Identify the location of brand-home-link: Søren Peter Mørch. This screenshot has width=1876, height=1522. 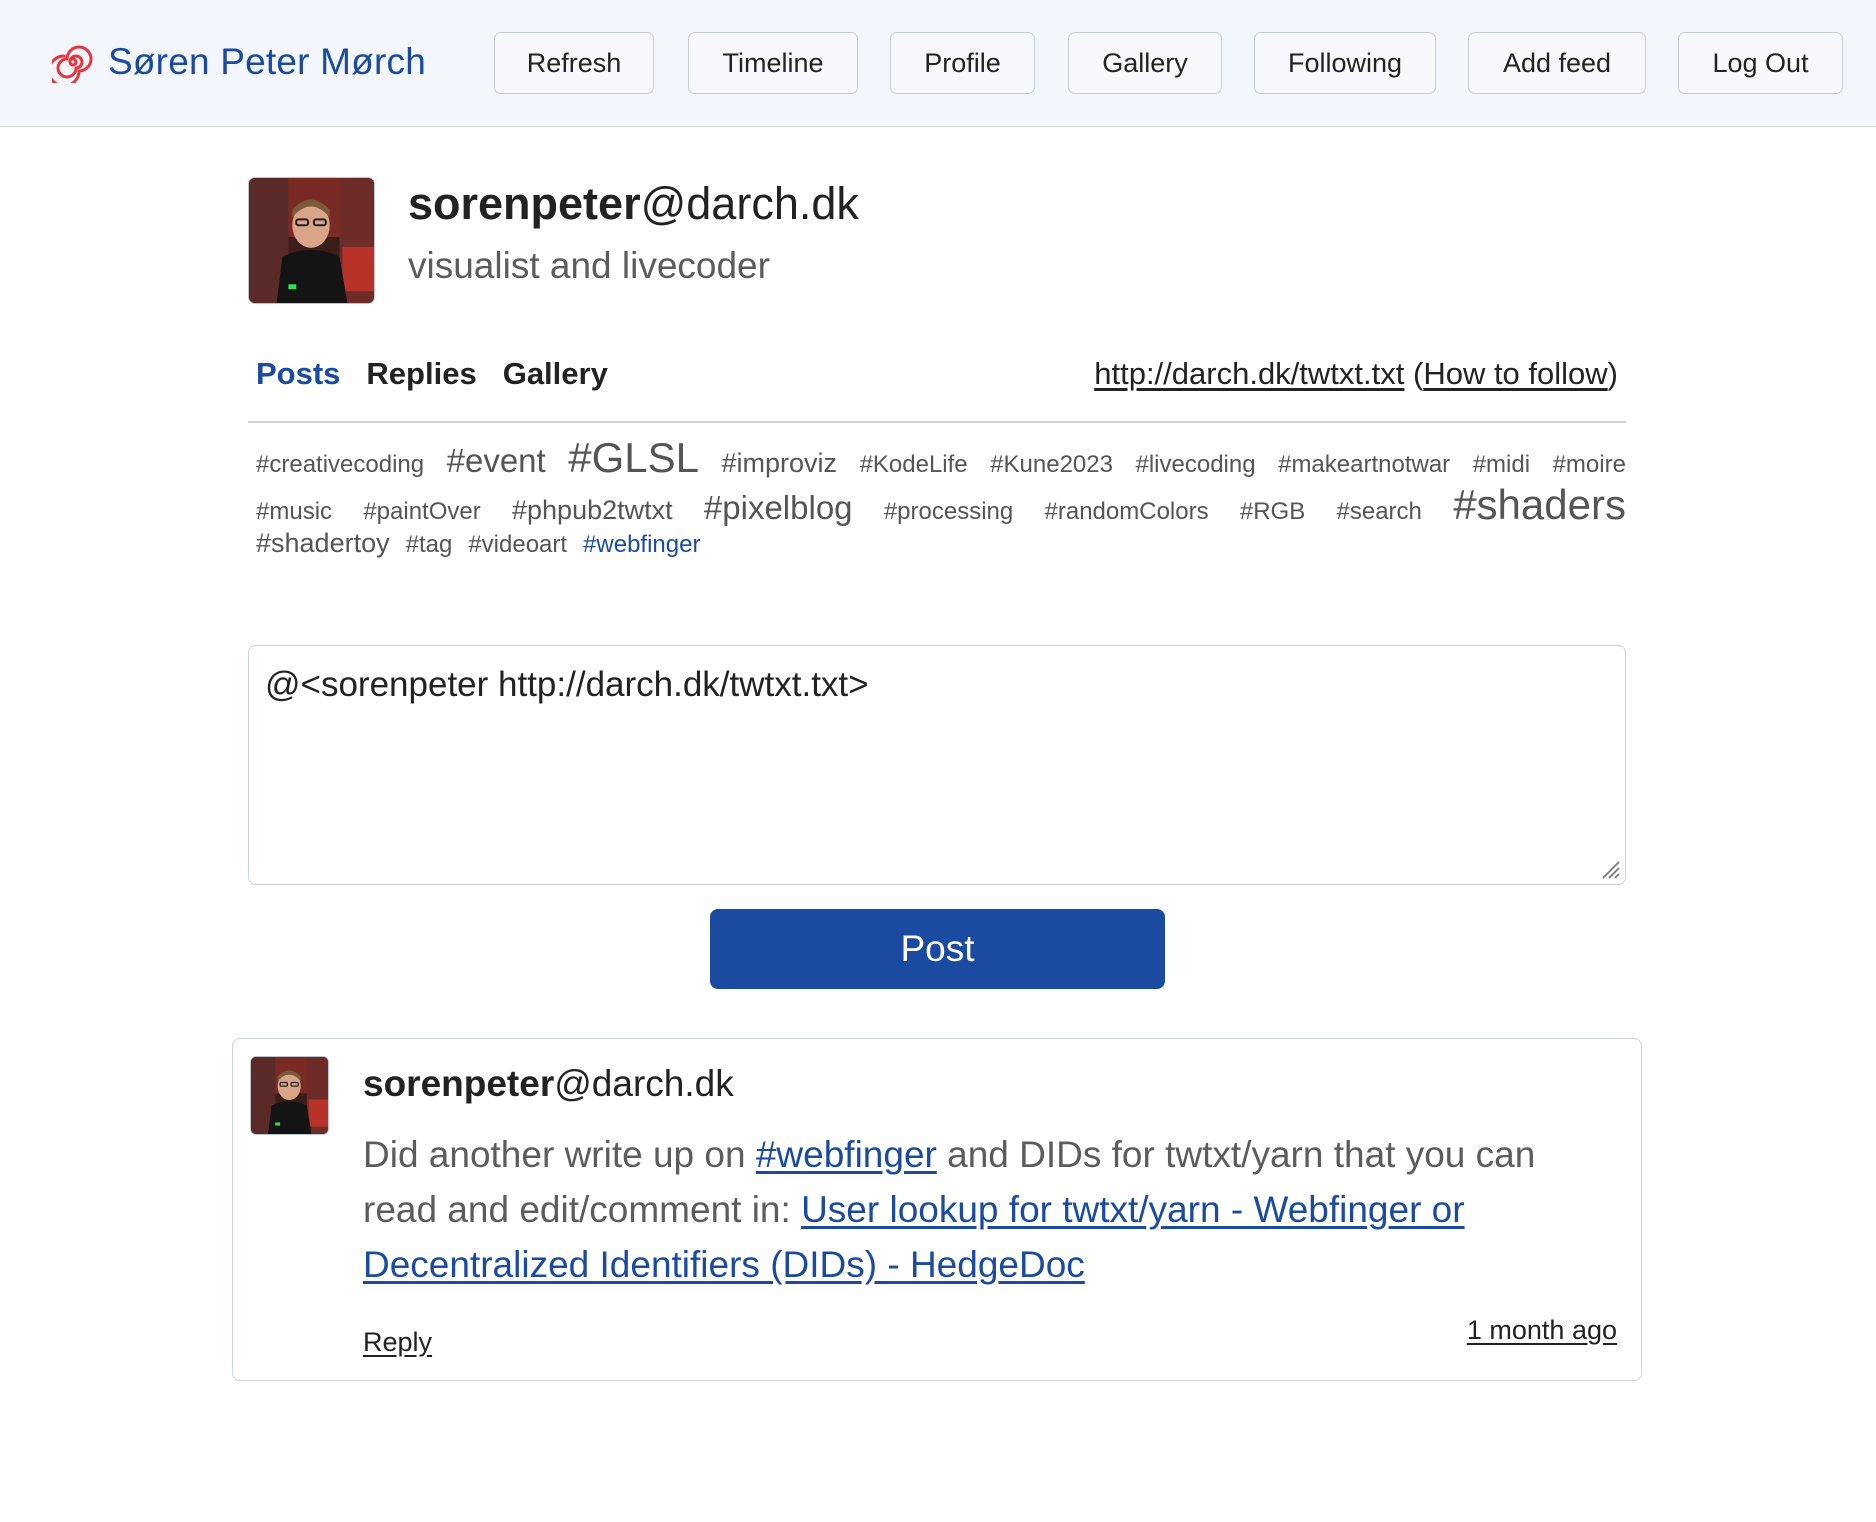
(239, 62).